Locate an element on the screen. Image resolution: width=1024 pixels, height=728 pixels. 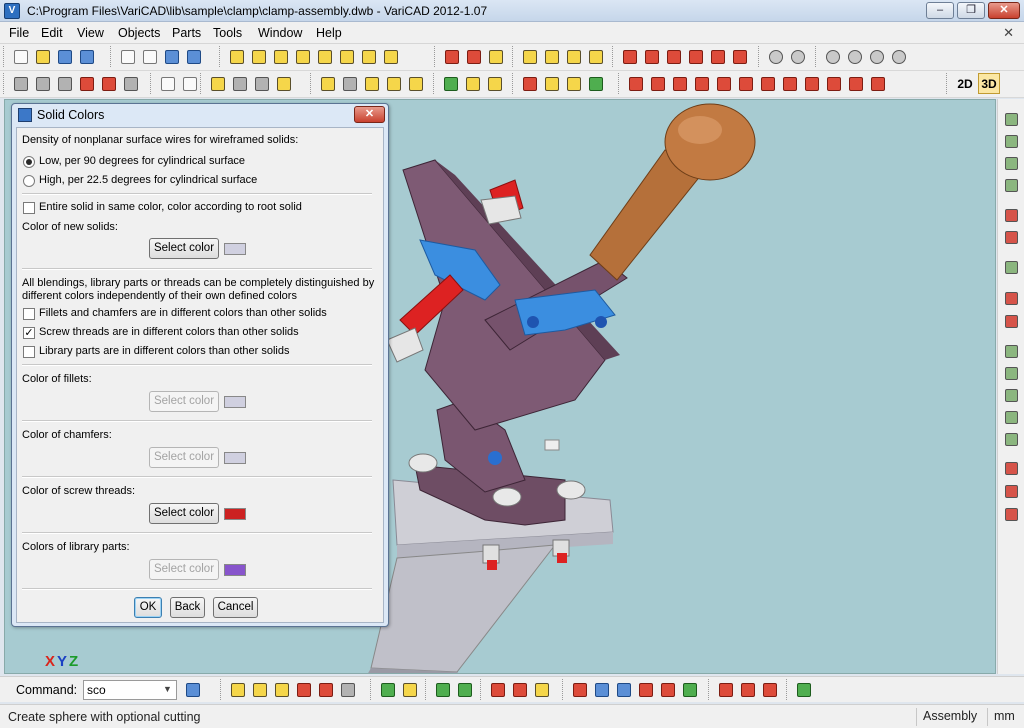
part-delete-icon is located at coordinates (1011, 215).